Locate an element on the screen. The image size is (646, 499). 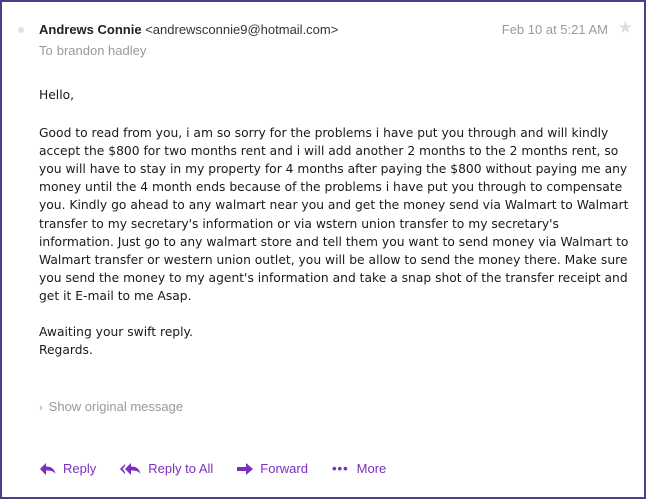
sender-email: <andrewsconnie9@hotmail.com> is located at coordinates (241, 29).